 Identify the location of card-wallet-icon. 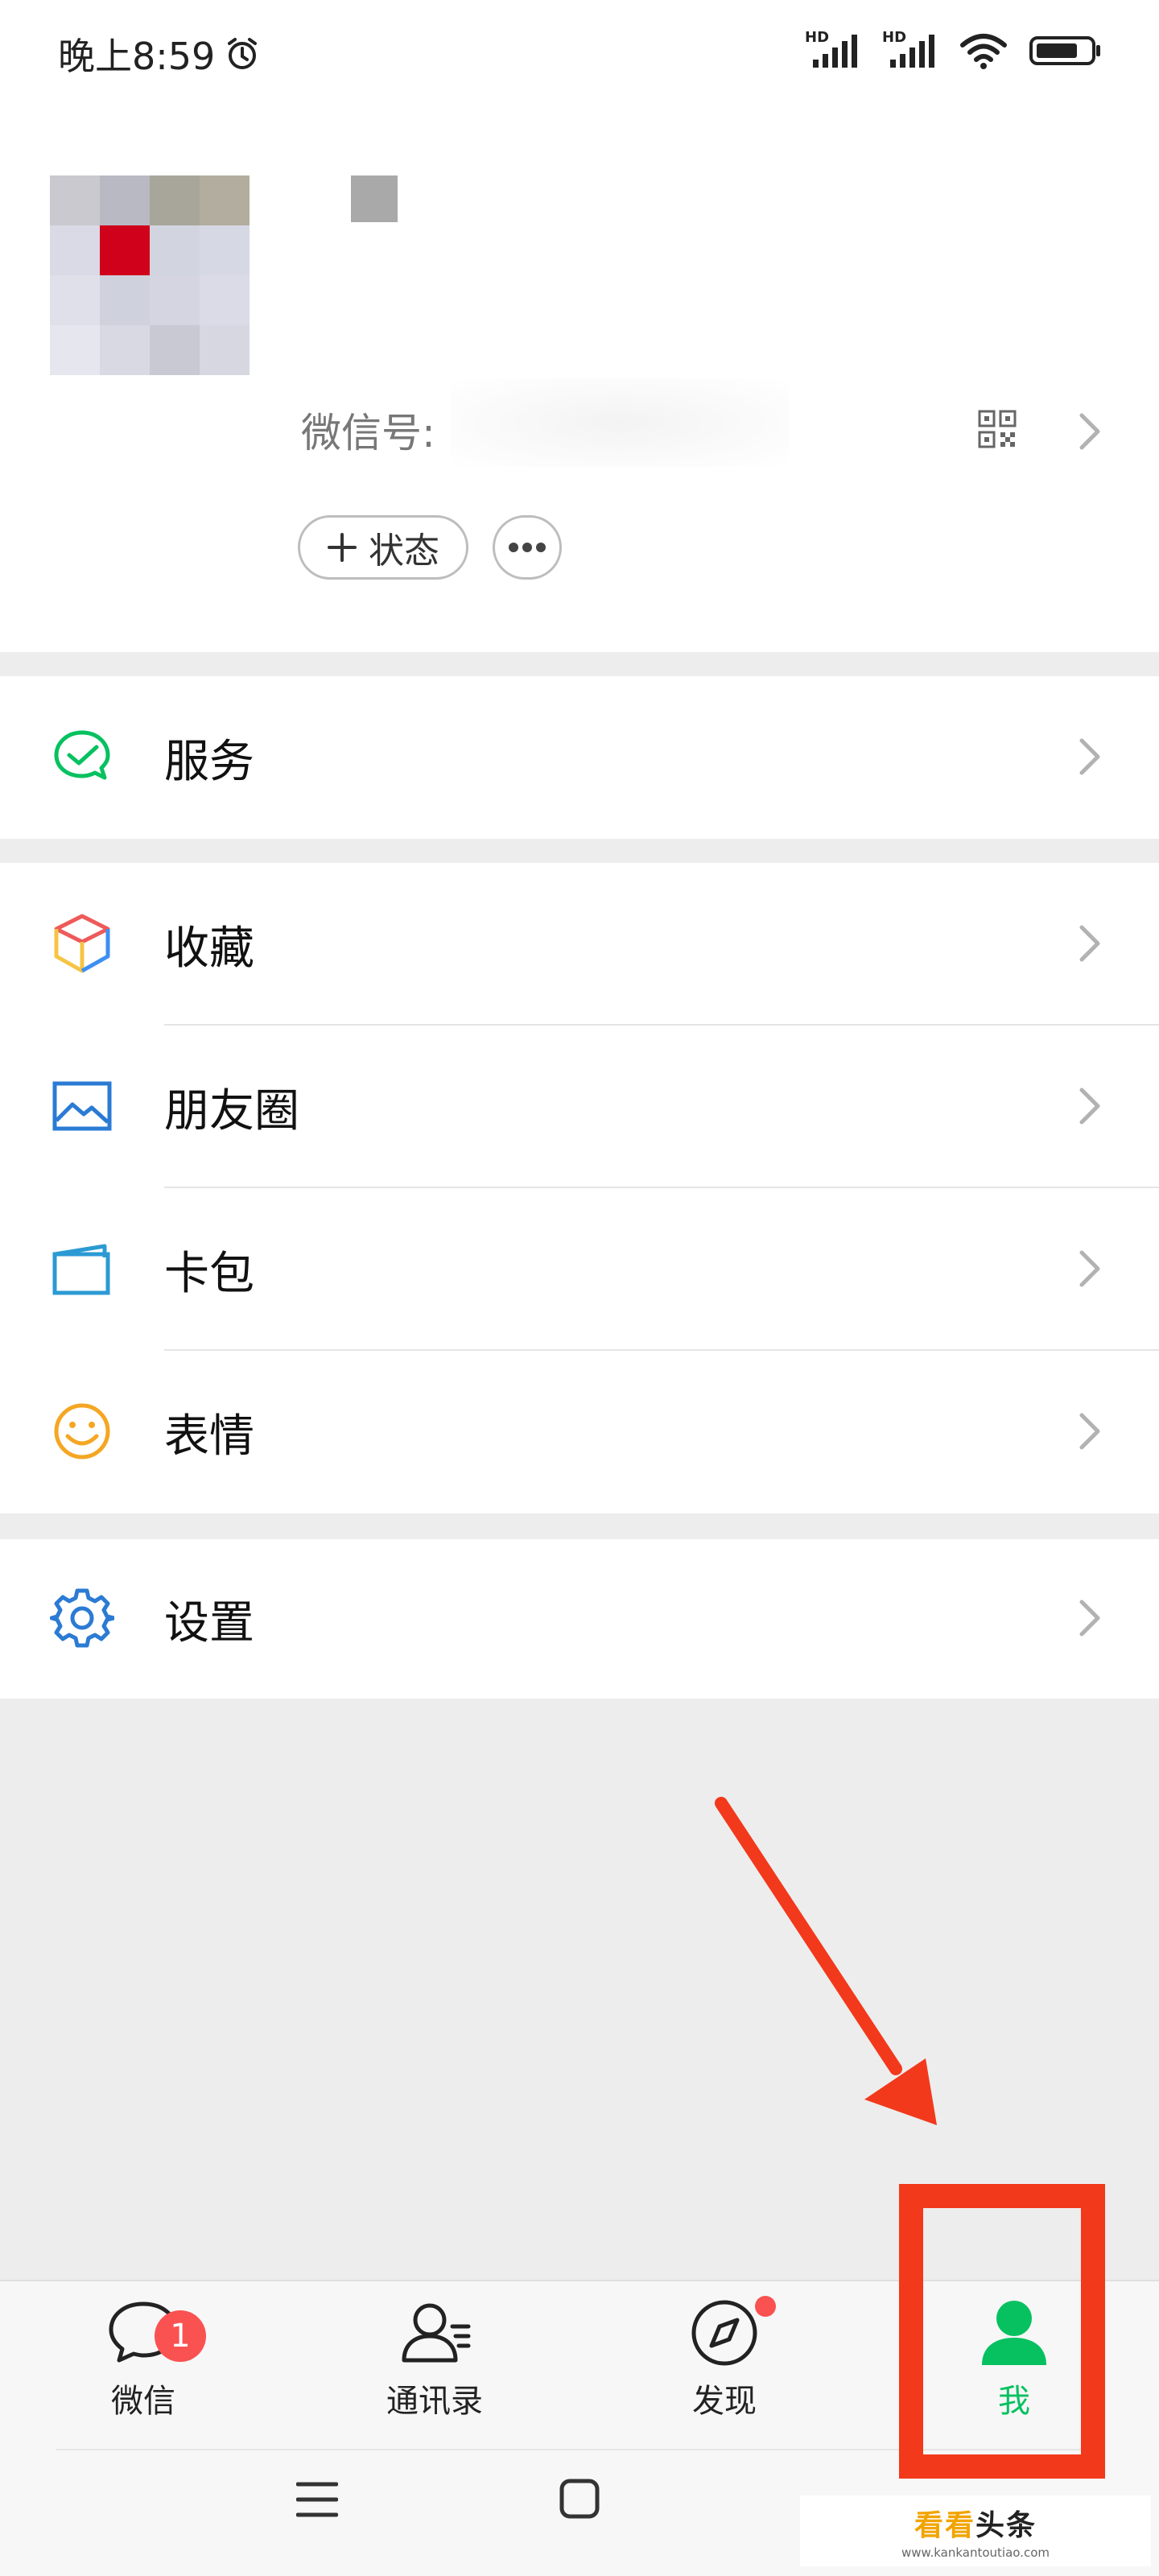
(81, 1269).